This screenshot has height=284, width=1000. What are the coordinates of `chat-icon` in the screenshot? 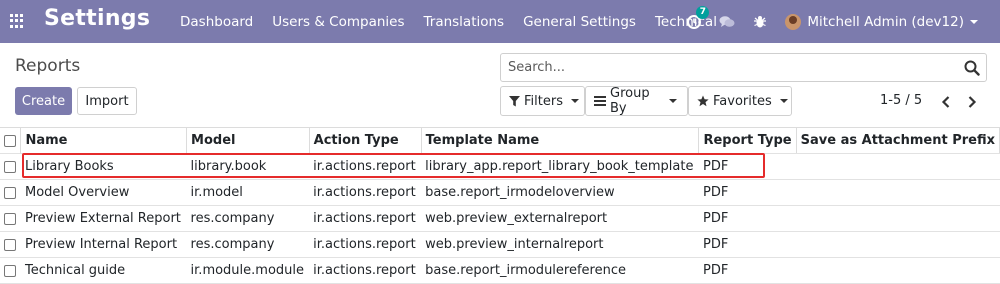 It's located at (727, 22).